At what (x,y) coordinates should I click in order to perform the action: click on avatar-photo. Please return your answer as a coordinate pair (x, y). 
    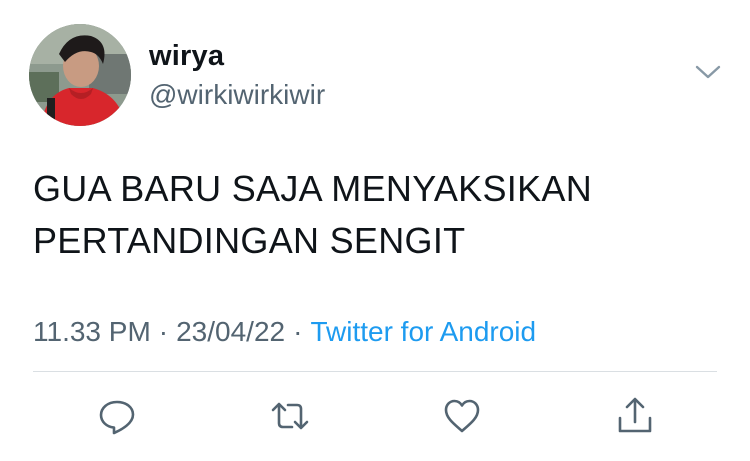
    Looking at the image, I should click on (80, 75).